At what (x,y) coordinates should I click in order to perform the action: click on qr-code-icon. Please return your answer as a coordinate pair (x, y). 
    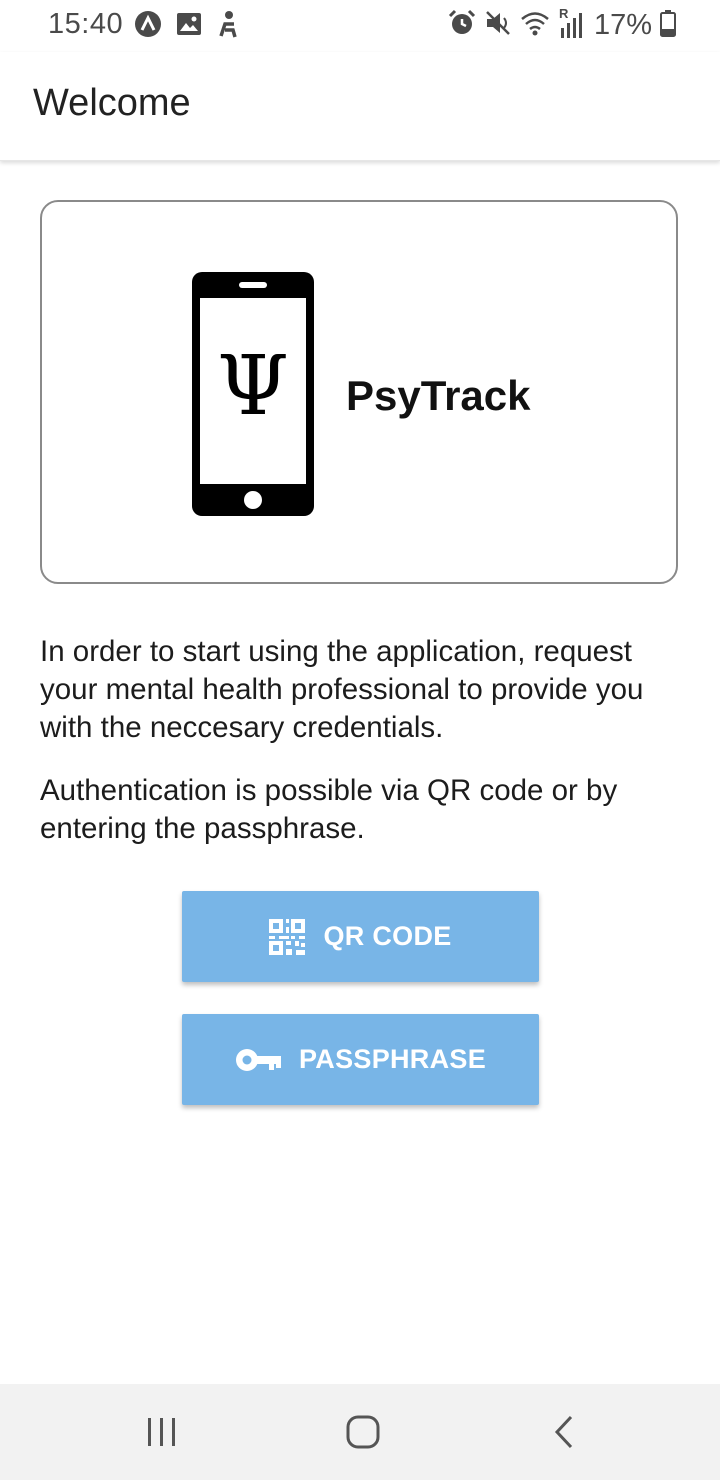
    Looking at the image, I should click on (287, 936).